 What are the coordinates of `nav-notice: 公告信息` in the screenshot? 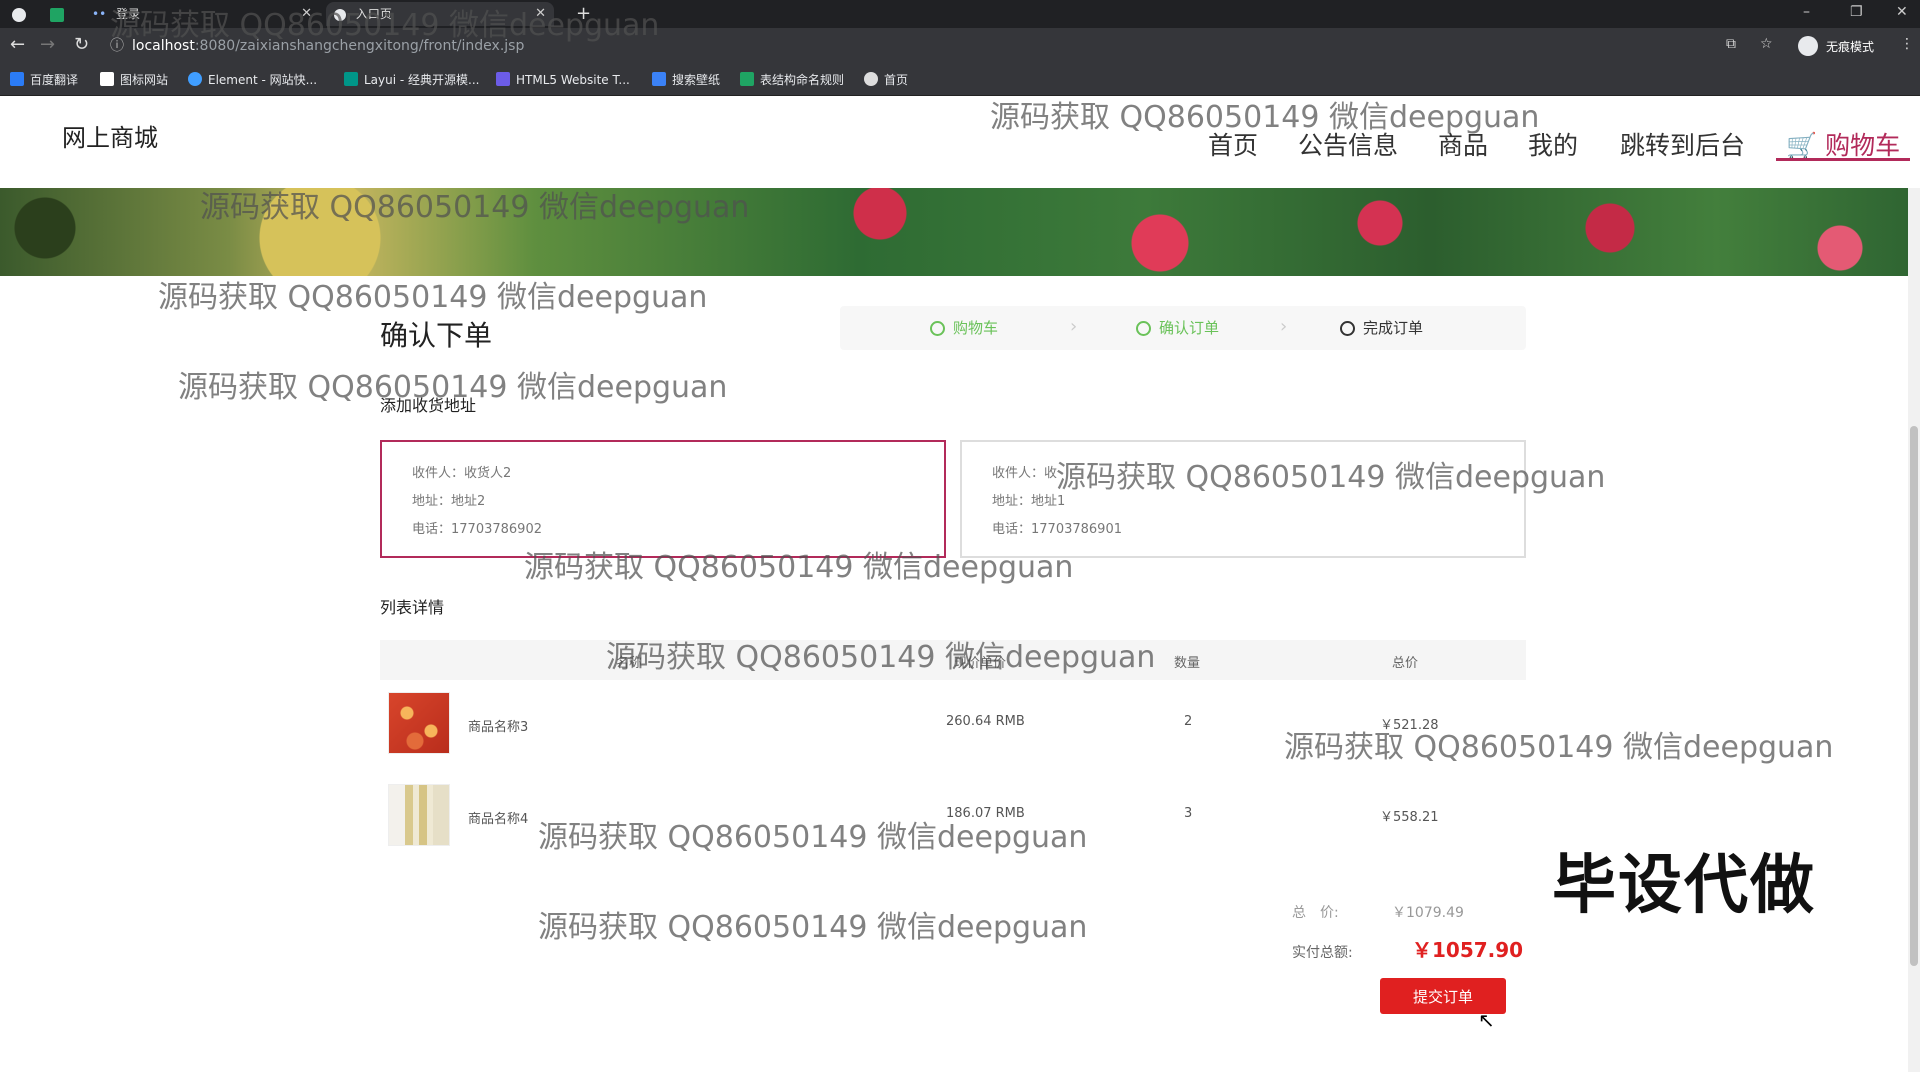 It's located at (1348, 144).